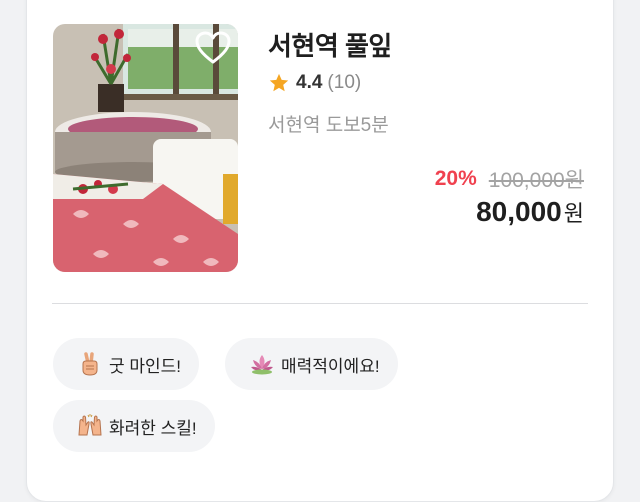 The width and height of the screenshot is (640, 502). What do you see at coordinates (90, 364) in the screenshot?
I see `peace-hand-icon` at bounding box center [90, 364].